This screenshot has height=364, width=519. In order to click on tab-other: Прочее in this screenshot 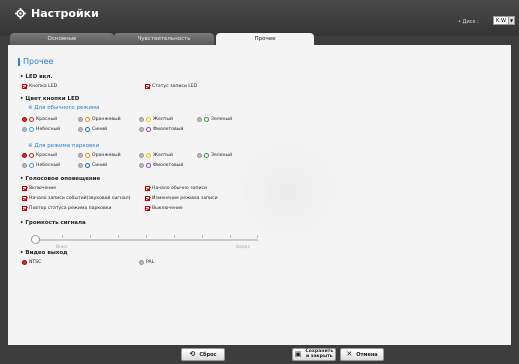, I will do `click(265, 39)`.